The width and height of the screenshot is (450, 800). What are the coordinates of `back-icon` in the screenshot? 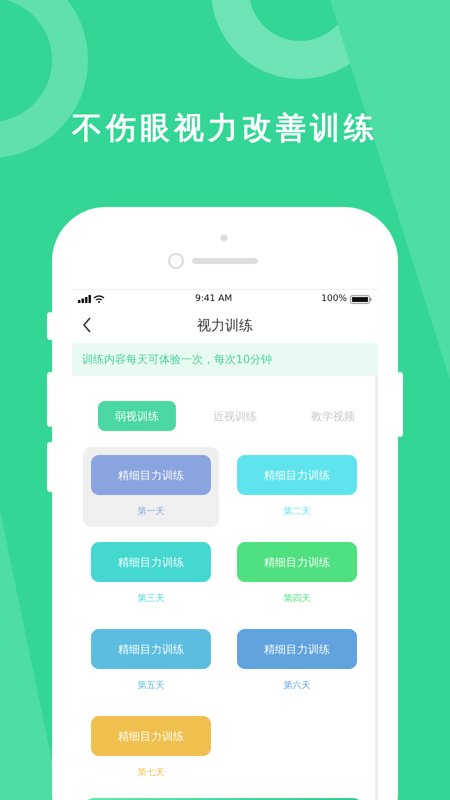 It's located at (87, 325).